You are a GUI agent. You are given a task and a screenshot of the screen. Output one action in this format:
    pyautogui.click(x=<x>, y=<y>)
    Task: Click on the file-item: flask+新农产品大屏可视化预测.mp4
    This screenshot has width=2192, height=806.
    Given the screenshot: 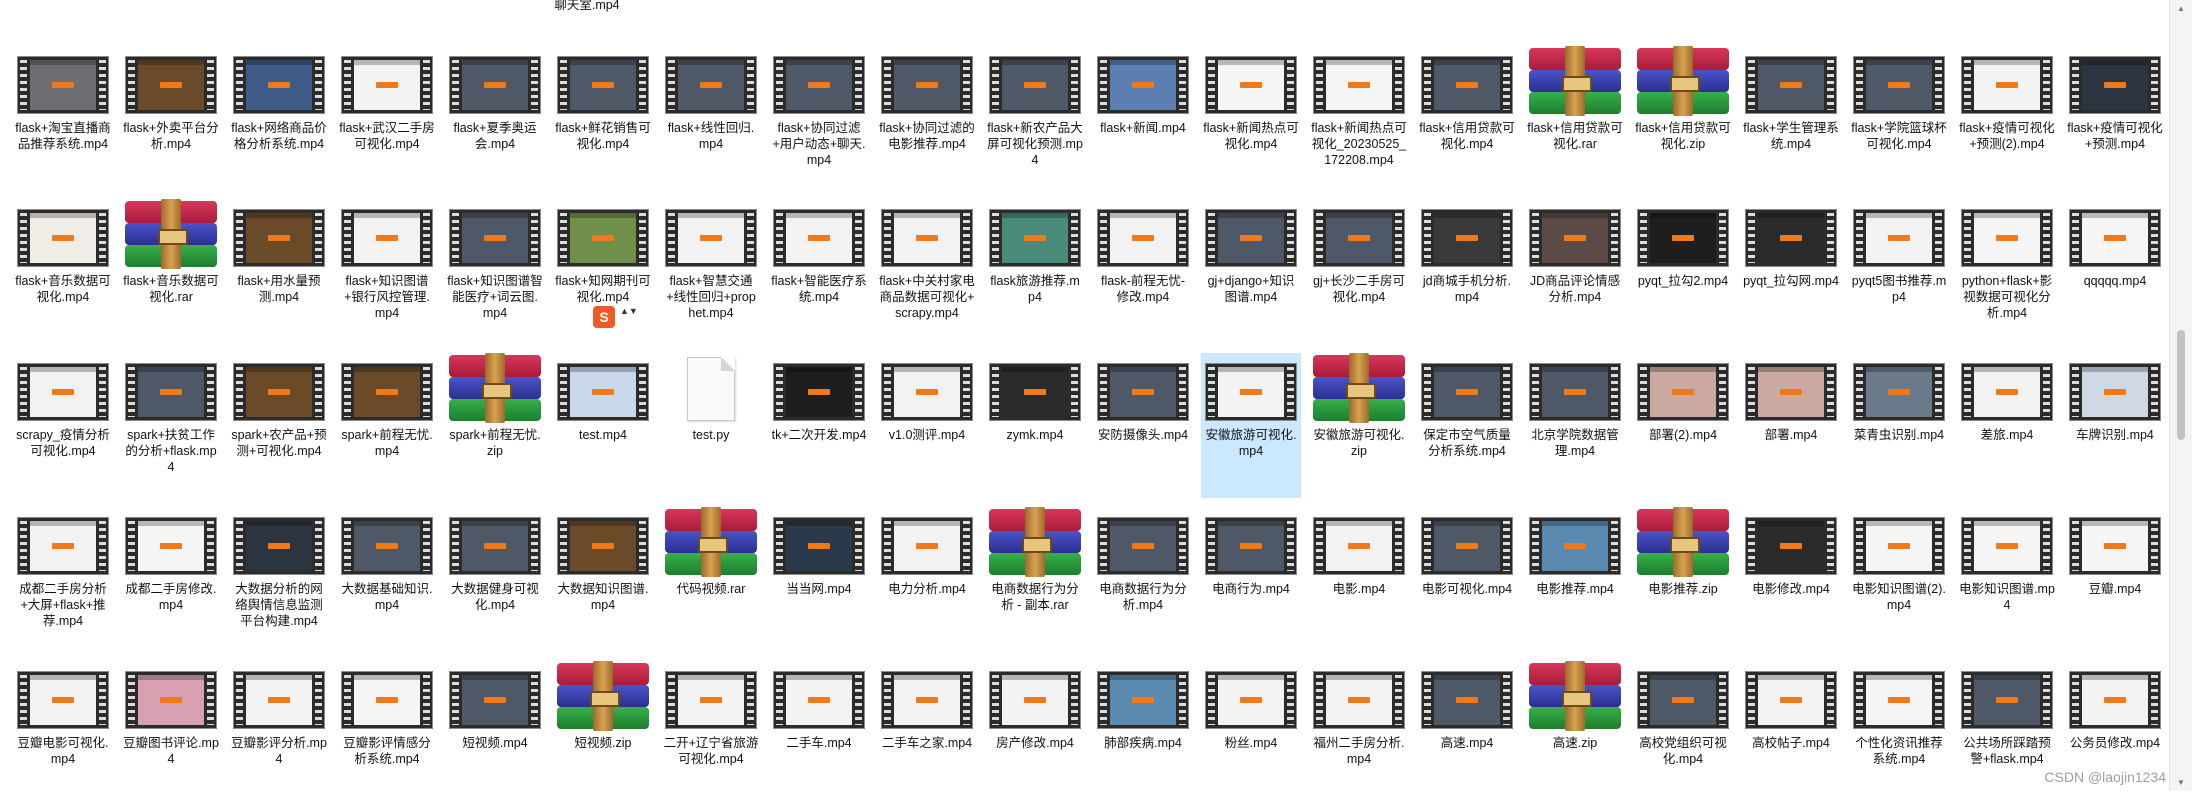 What is the action you would take?
    pyautogui.click(x=1035, y=118)
    